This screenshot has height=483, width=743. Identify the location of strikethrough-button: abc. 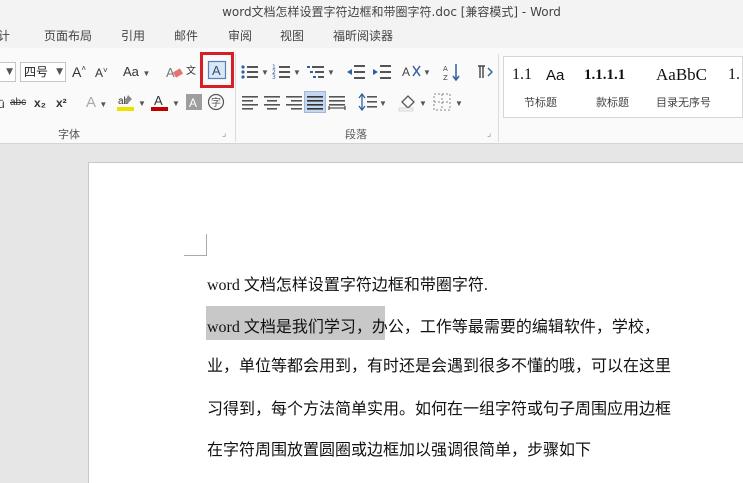
(18, 102).